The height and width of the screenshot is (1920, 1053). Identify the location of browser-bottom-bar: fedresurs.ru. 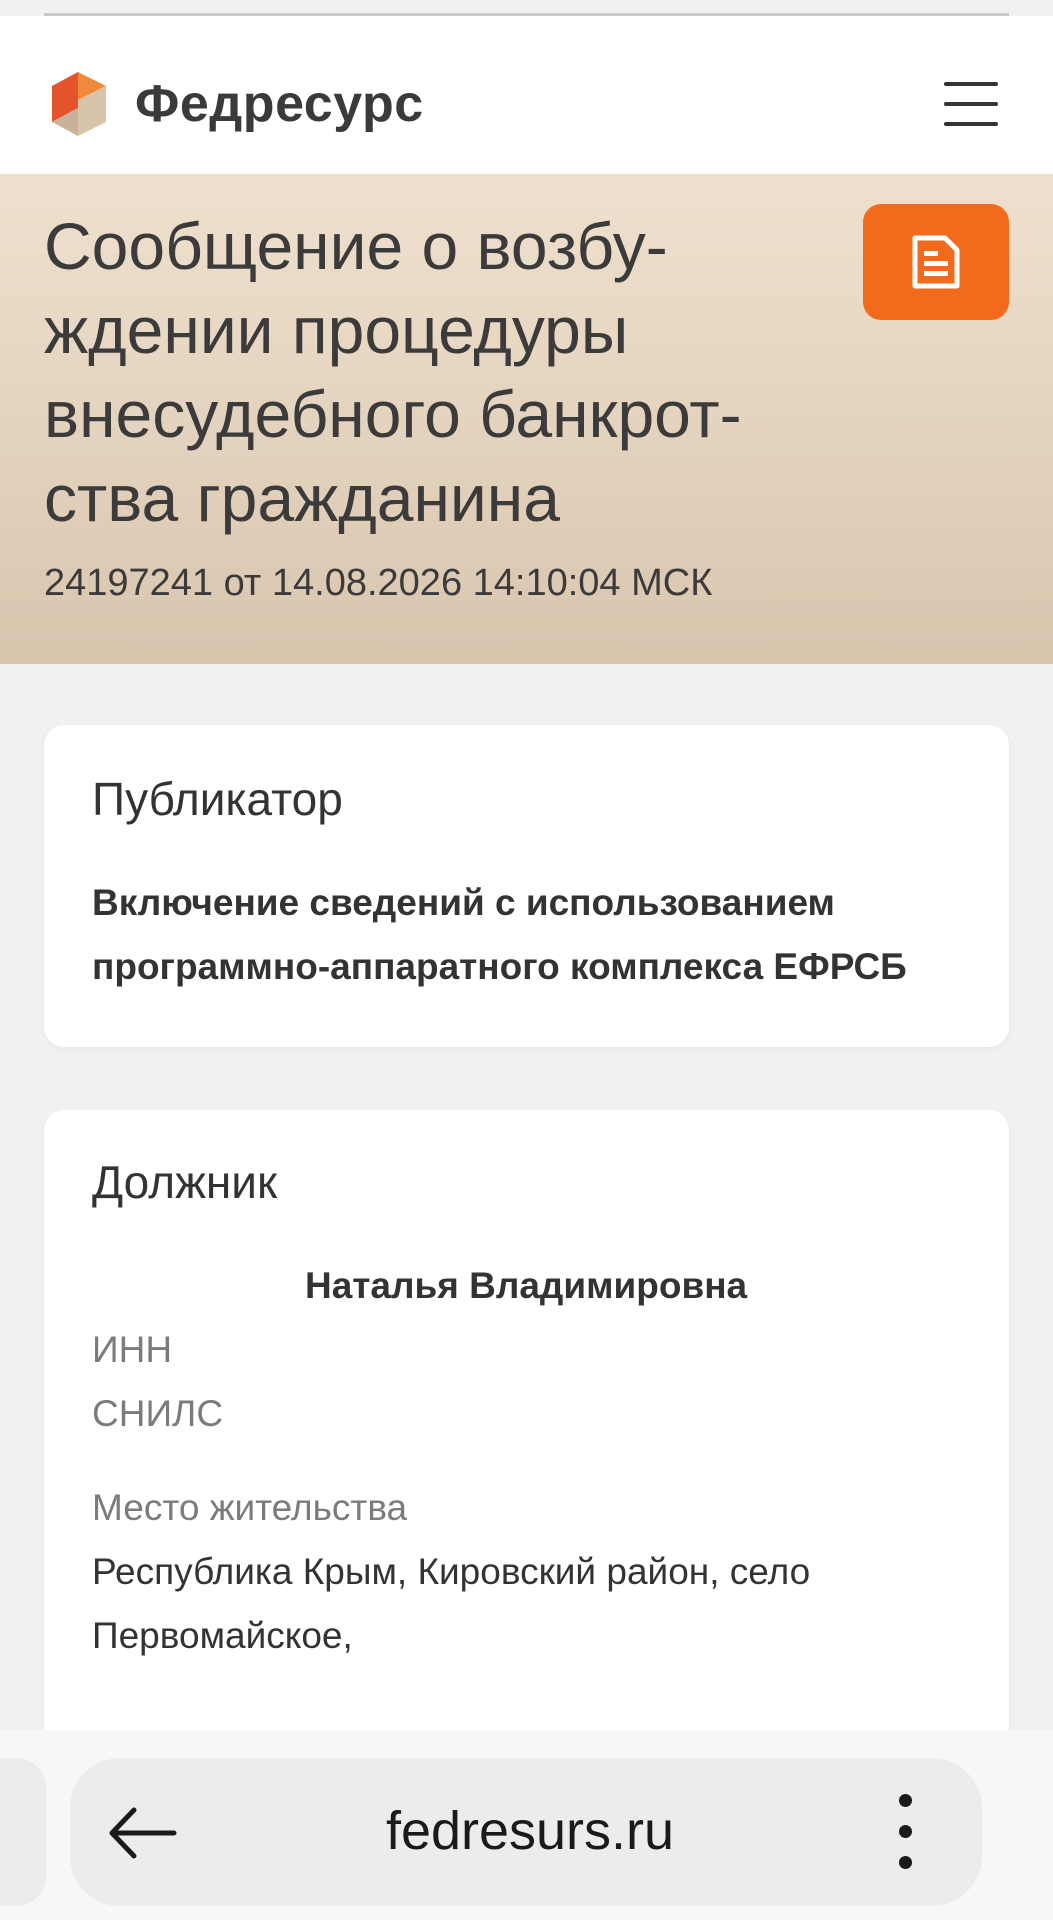
(526, 1825).